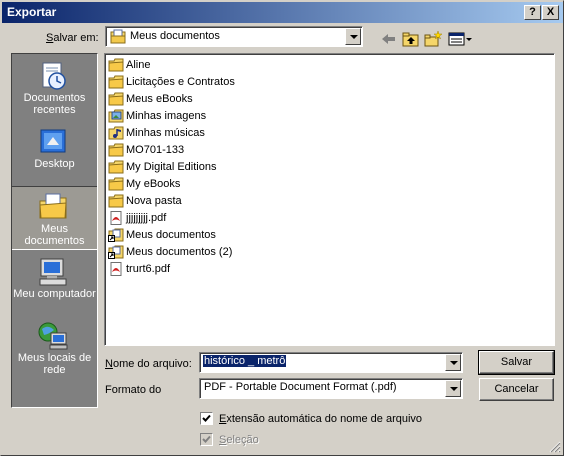  Describe the element at coordinates (116, 116) in the screenshot. I see `pictures-folder-icon` at that location.